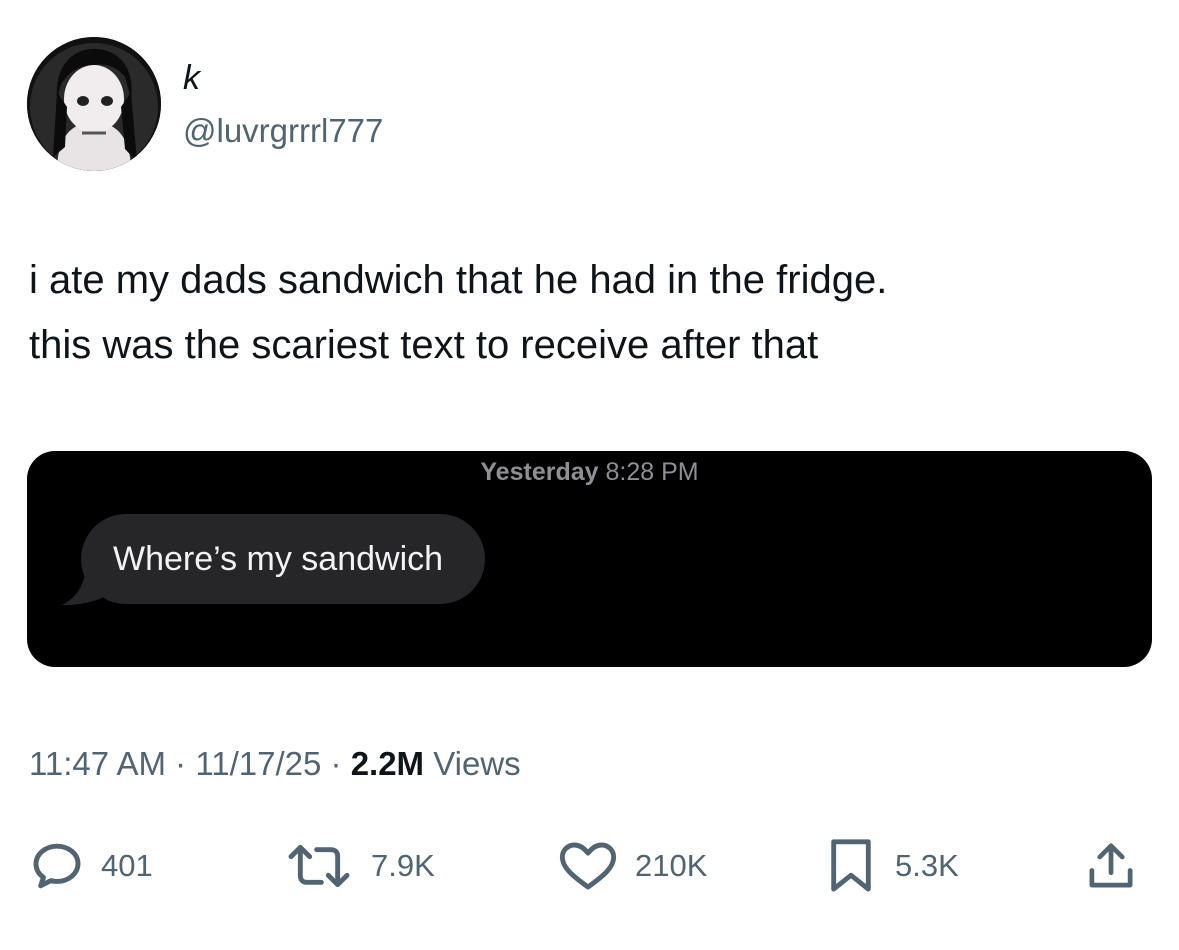  I want to click on retweet-icon, so click(319, 866).